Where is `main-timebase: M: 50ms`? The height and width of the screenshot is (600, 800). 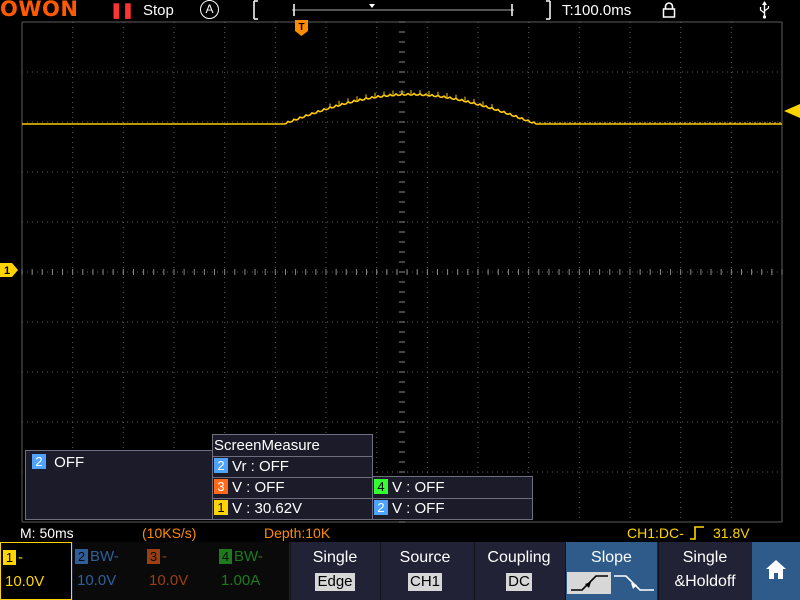 main-timebase: M: 50ms is located at coordinates (47, 533).